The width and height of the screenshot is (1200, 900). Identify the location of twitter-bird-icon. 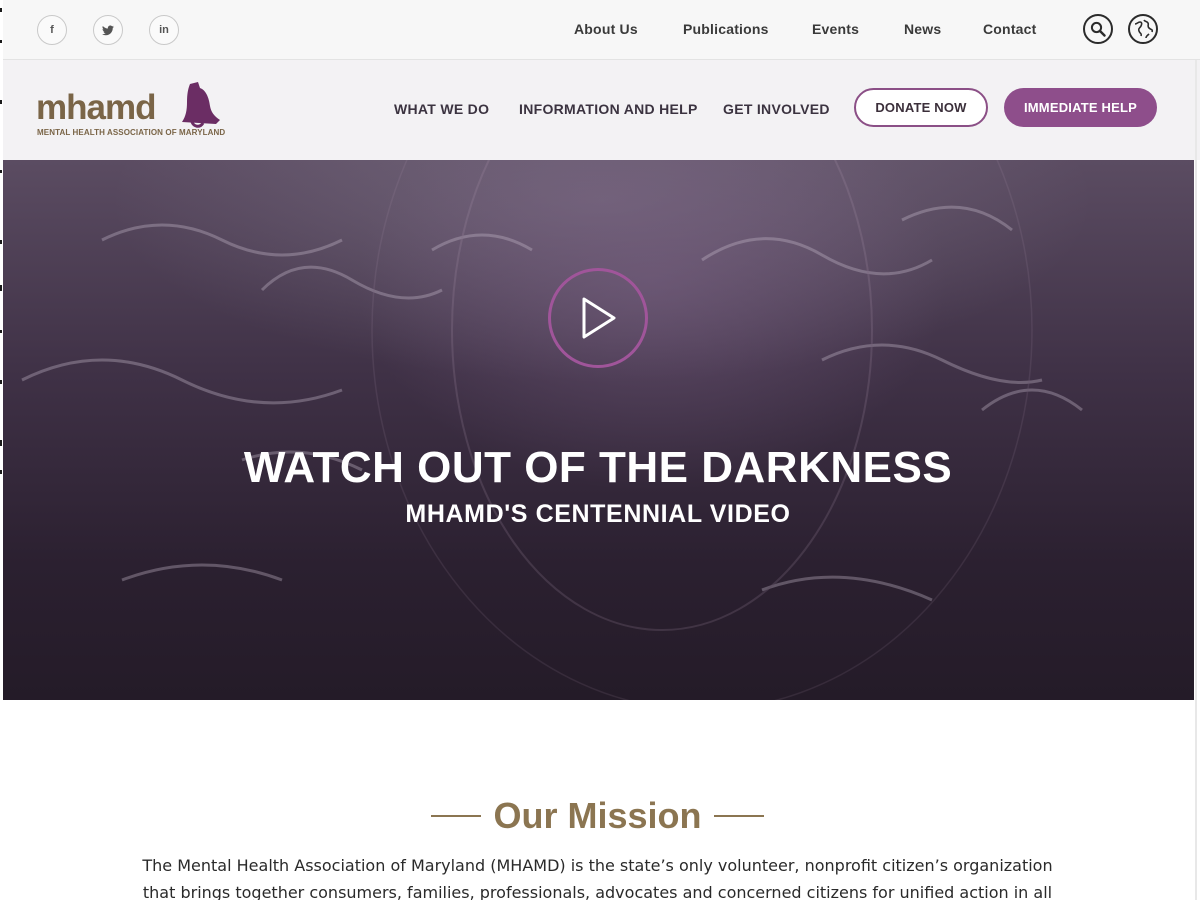
(108, 30).